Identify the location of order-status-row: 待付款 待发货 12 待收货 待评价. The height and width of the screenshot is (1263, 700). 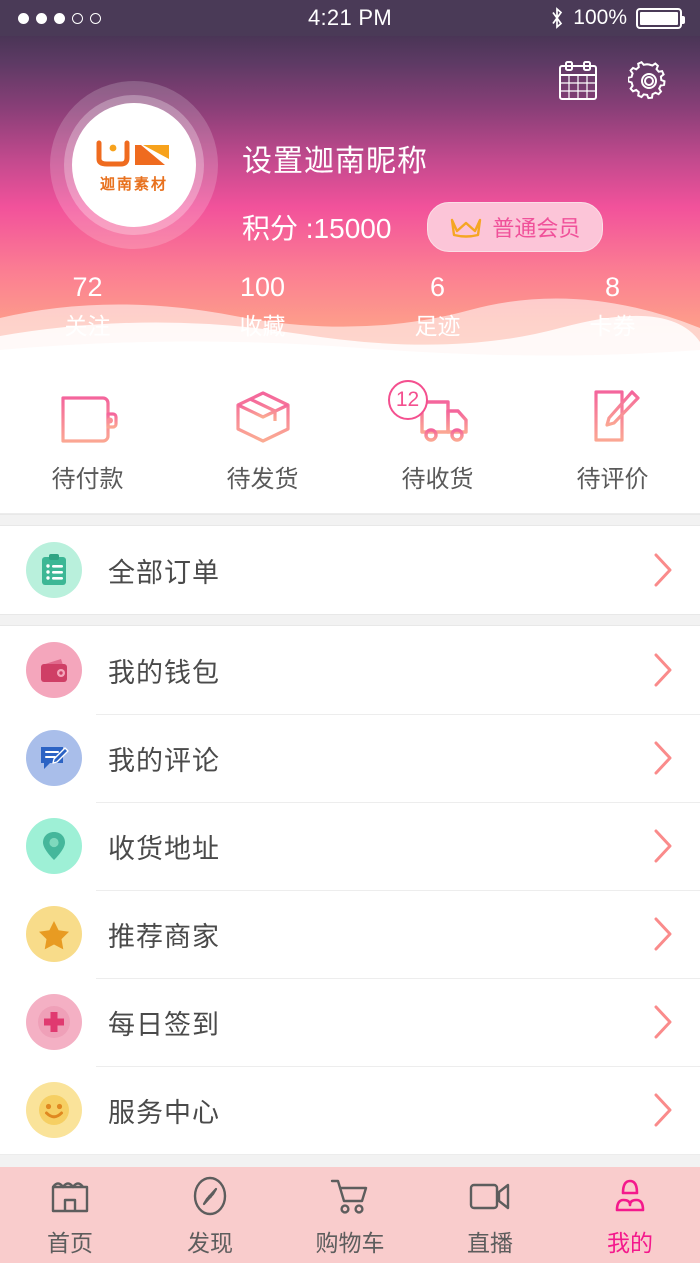
(350, 440).